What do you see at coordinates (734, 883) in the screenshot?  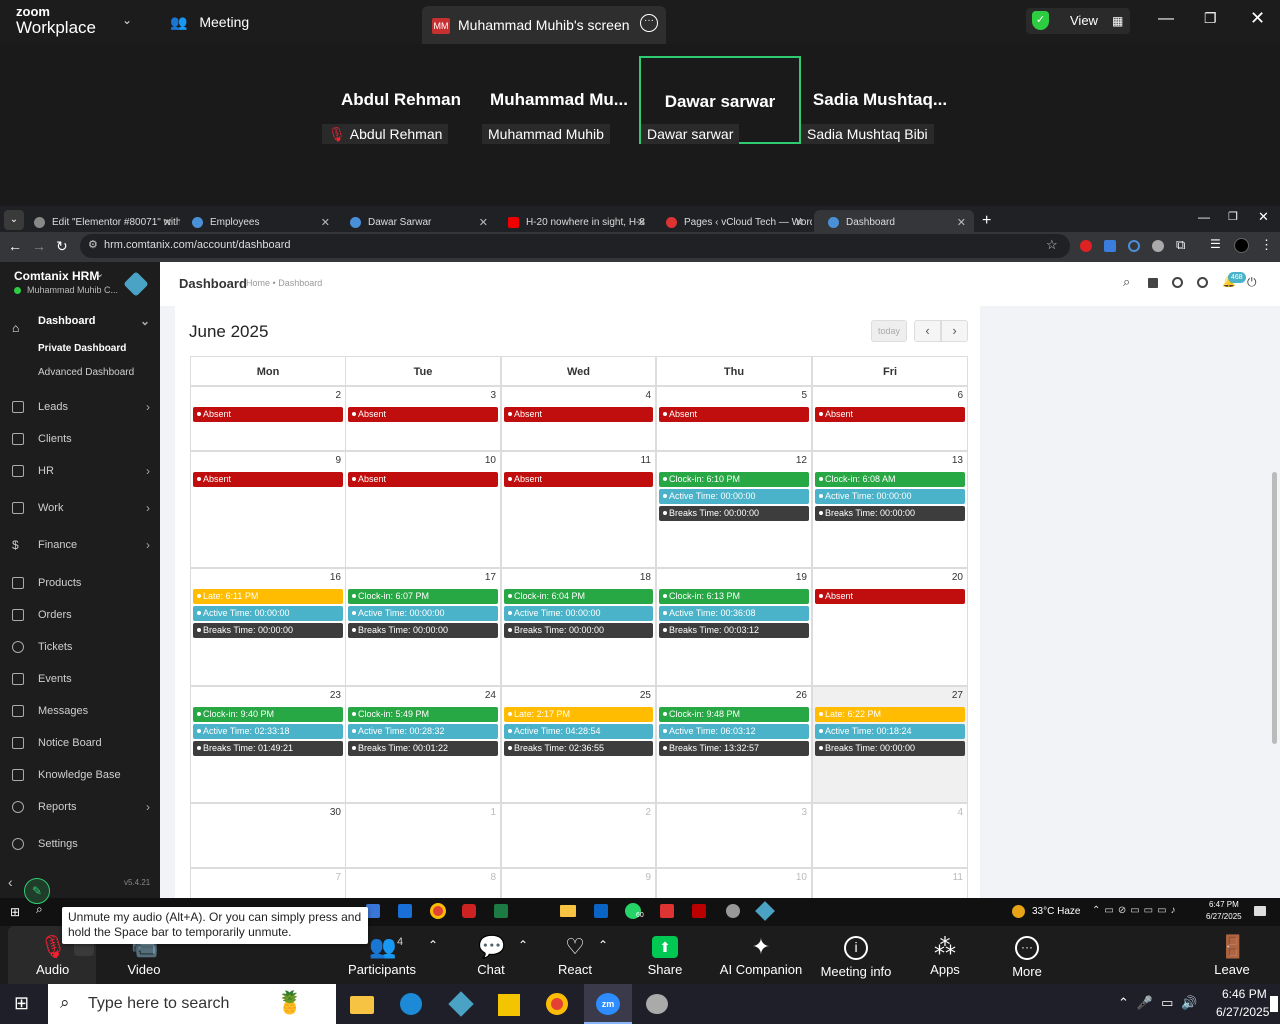 I see `calendar-day-cell: 10` at bounding box center [734, 883].